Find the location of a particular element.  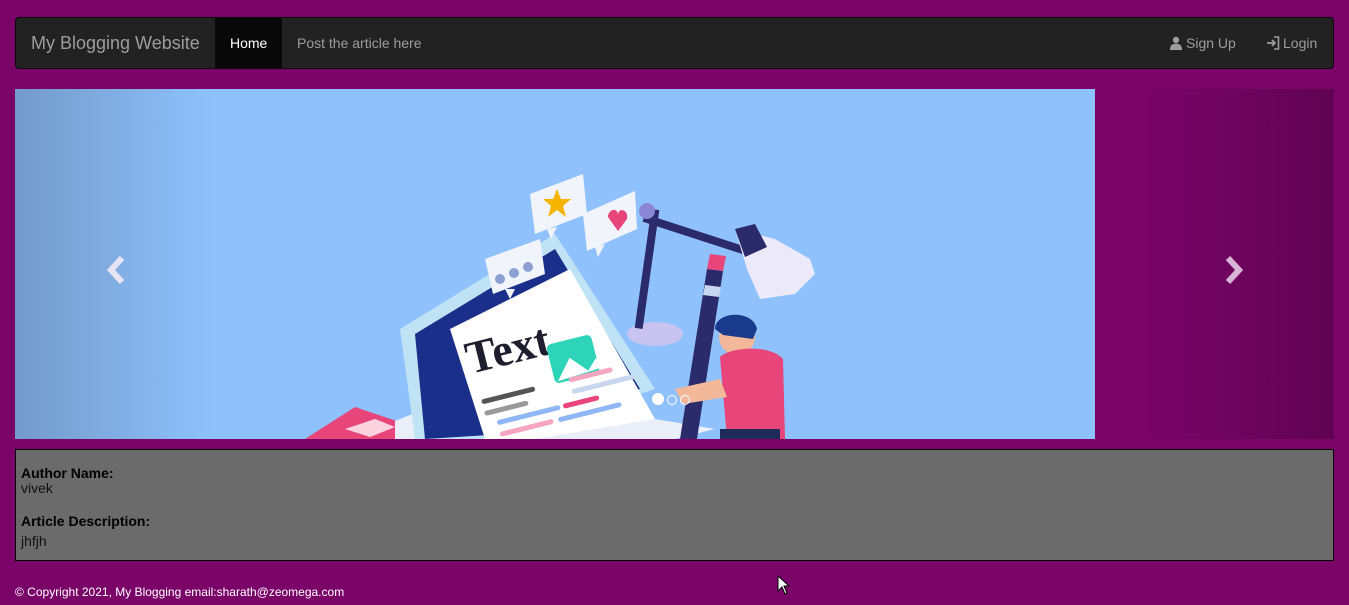

description-value: jhfjh is located at coordinates (34, 541).